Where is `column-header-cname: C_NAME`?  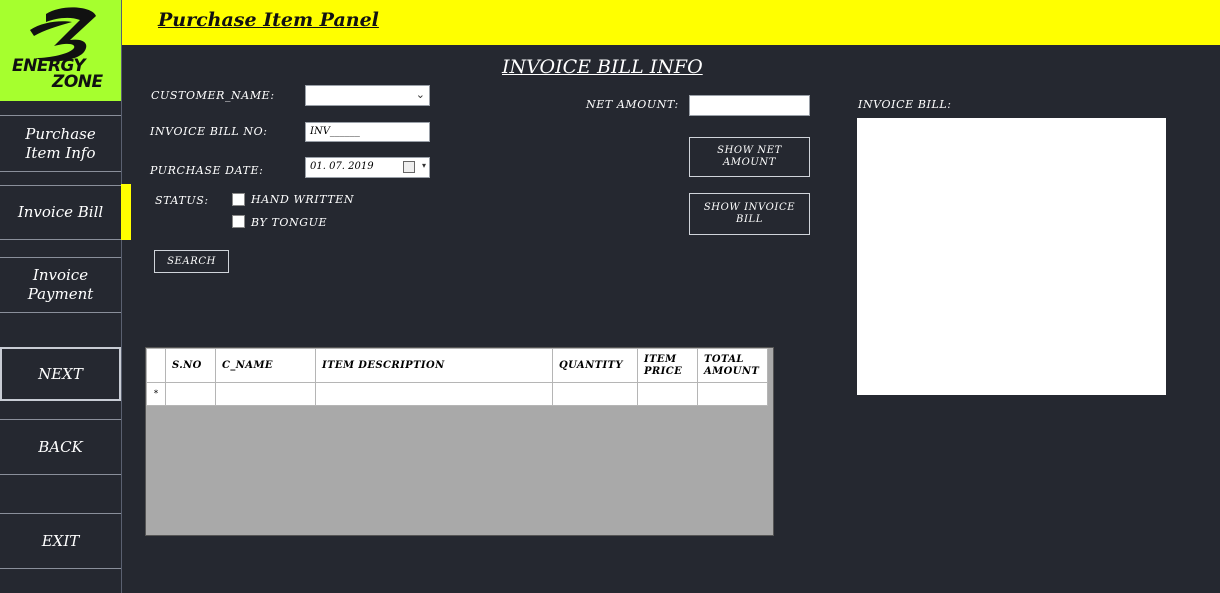 column-header-cname: C_NAME is located at coordinates (265, 365).